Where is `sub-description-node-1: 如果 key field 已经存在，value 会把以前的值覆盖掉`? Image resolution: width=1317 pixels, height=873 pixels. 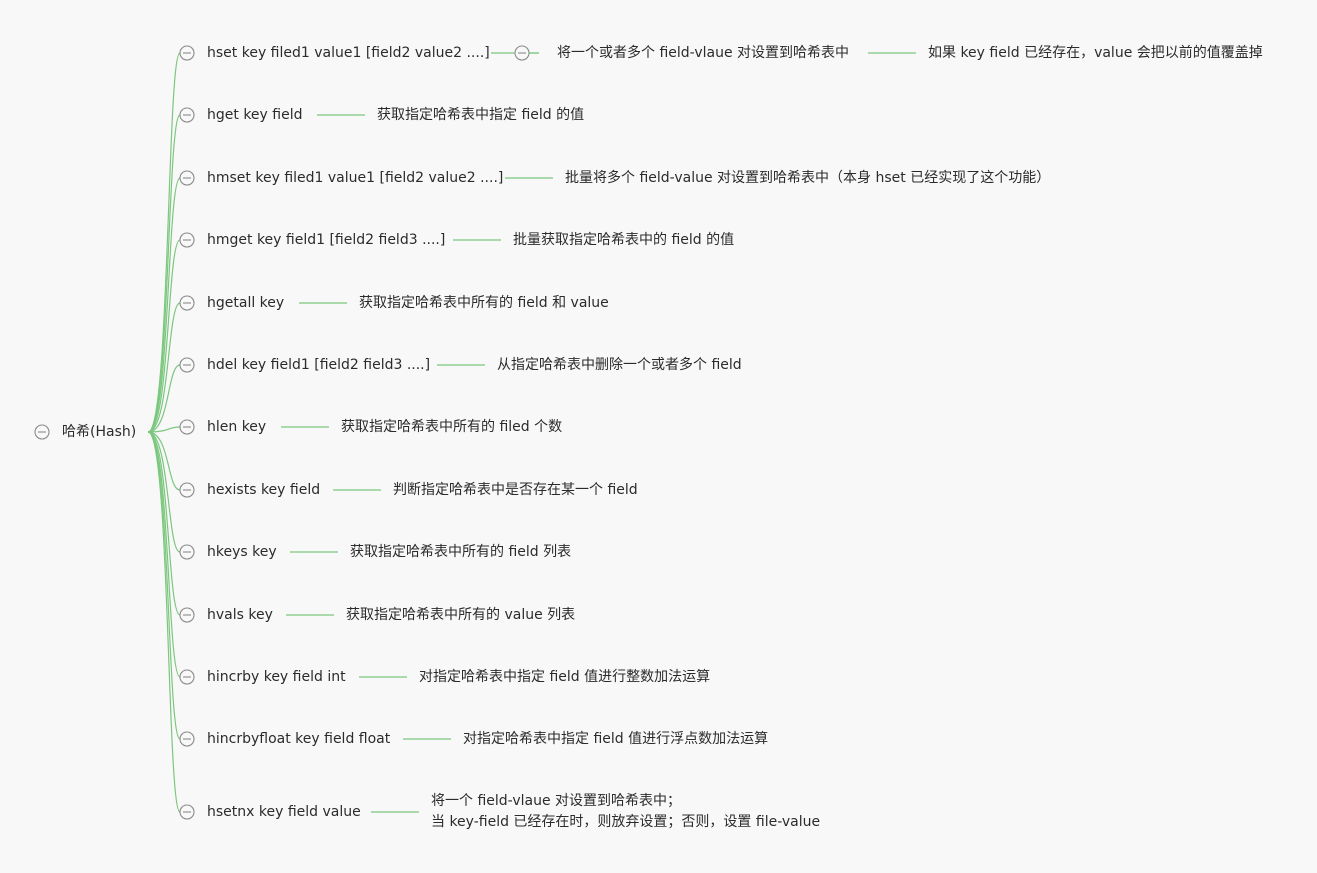 sub-description-node-1: 如果 key field 已经存在，value 会把以前的值覆盖掉 is located at coordinates (1095, 53).